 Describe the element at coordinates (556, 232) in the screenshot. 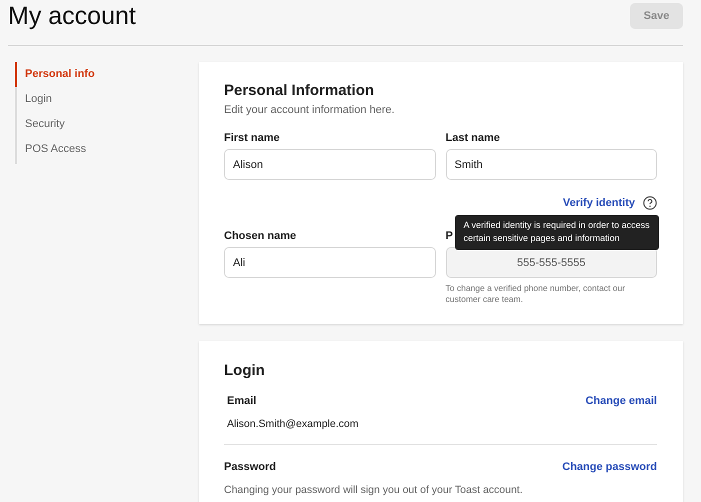

I see `tooltip: A verified identity is required in order to access certain sensitive pages and information` at that location.